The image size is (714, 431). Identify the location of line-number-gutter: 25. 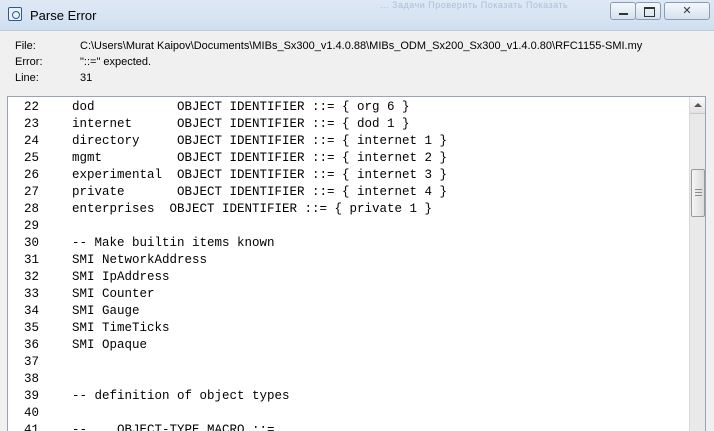
(32, 158).